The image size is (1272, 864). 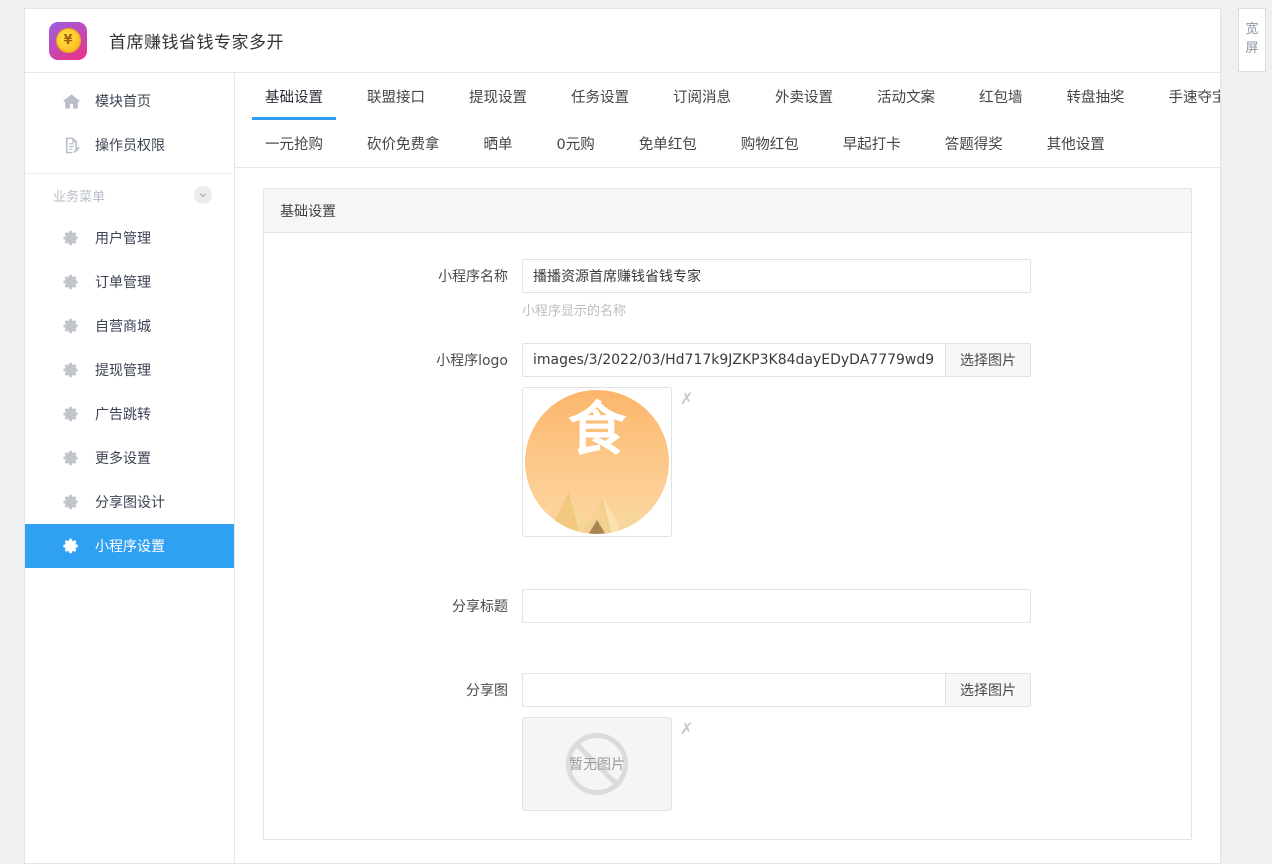 I want to click on food-illustration-icon, so click(x=599, y=513).